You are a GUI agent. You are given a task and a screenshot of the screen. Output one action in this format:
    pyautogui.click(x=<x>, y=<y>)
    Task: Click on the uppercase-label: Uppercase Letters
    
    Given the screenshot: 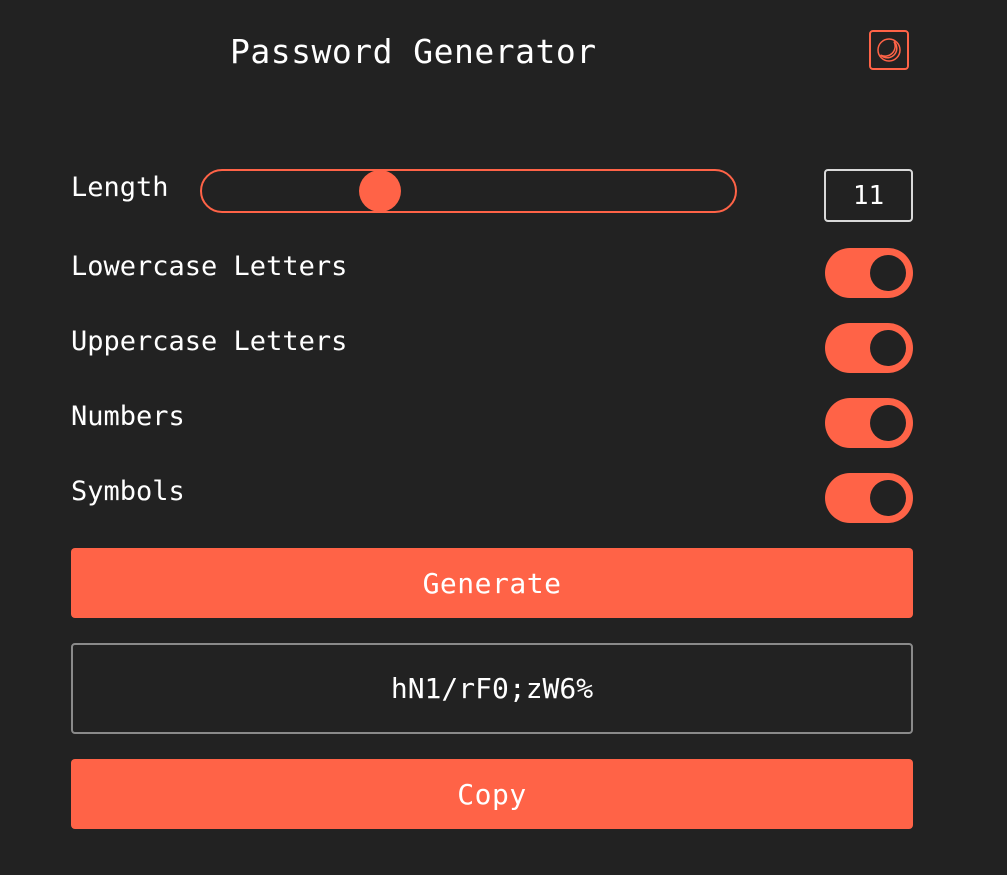 What is the action you would take?
    pyautogui.click(x=209, y=341)
    